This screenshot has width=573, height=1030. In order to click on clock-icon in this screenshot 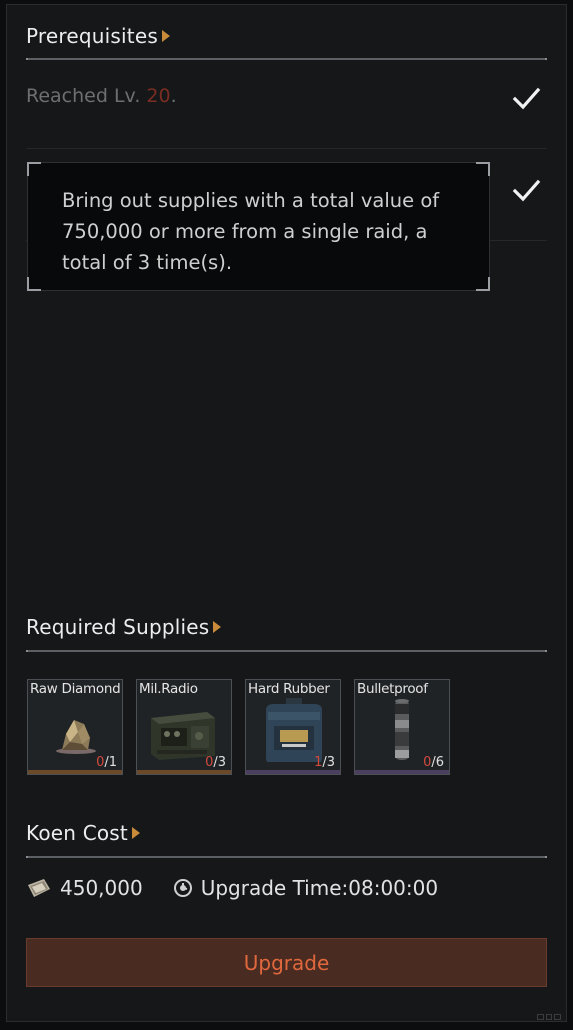, I will do `click(182, 888)`.